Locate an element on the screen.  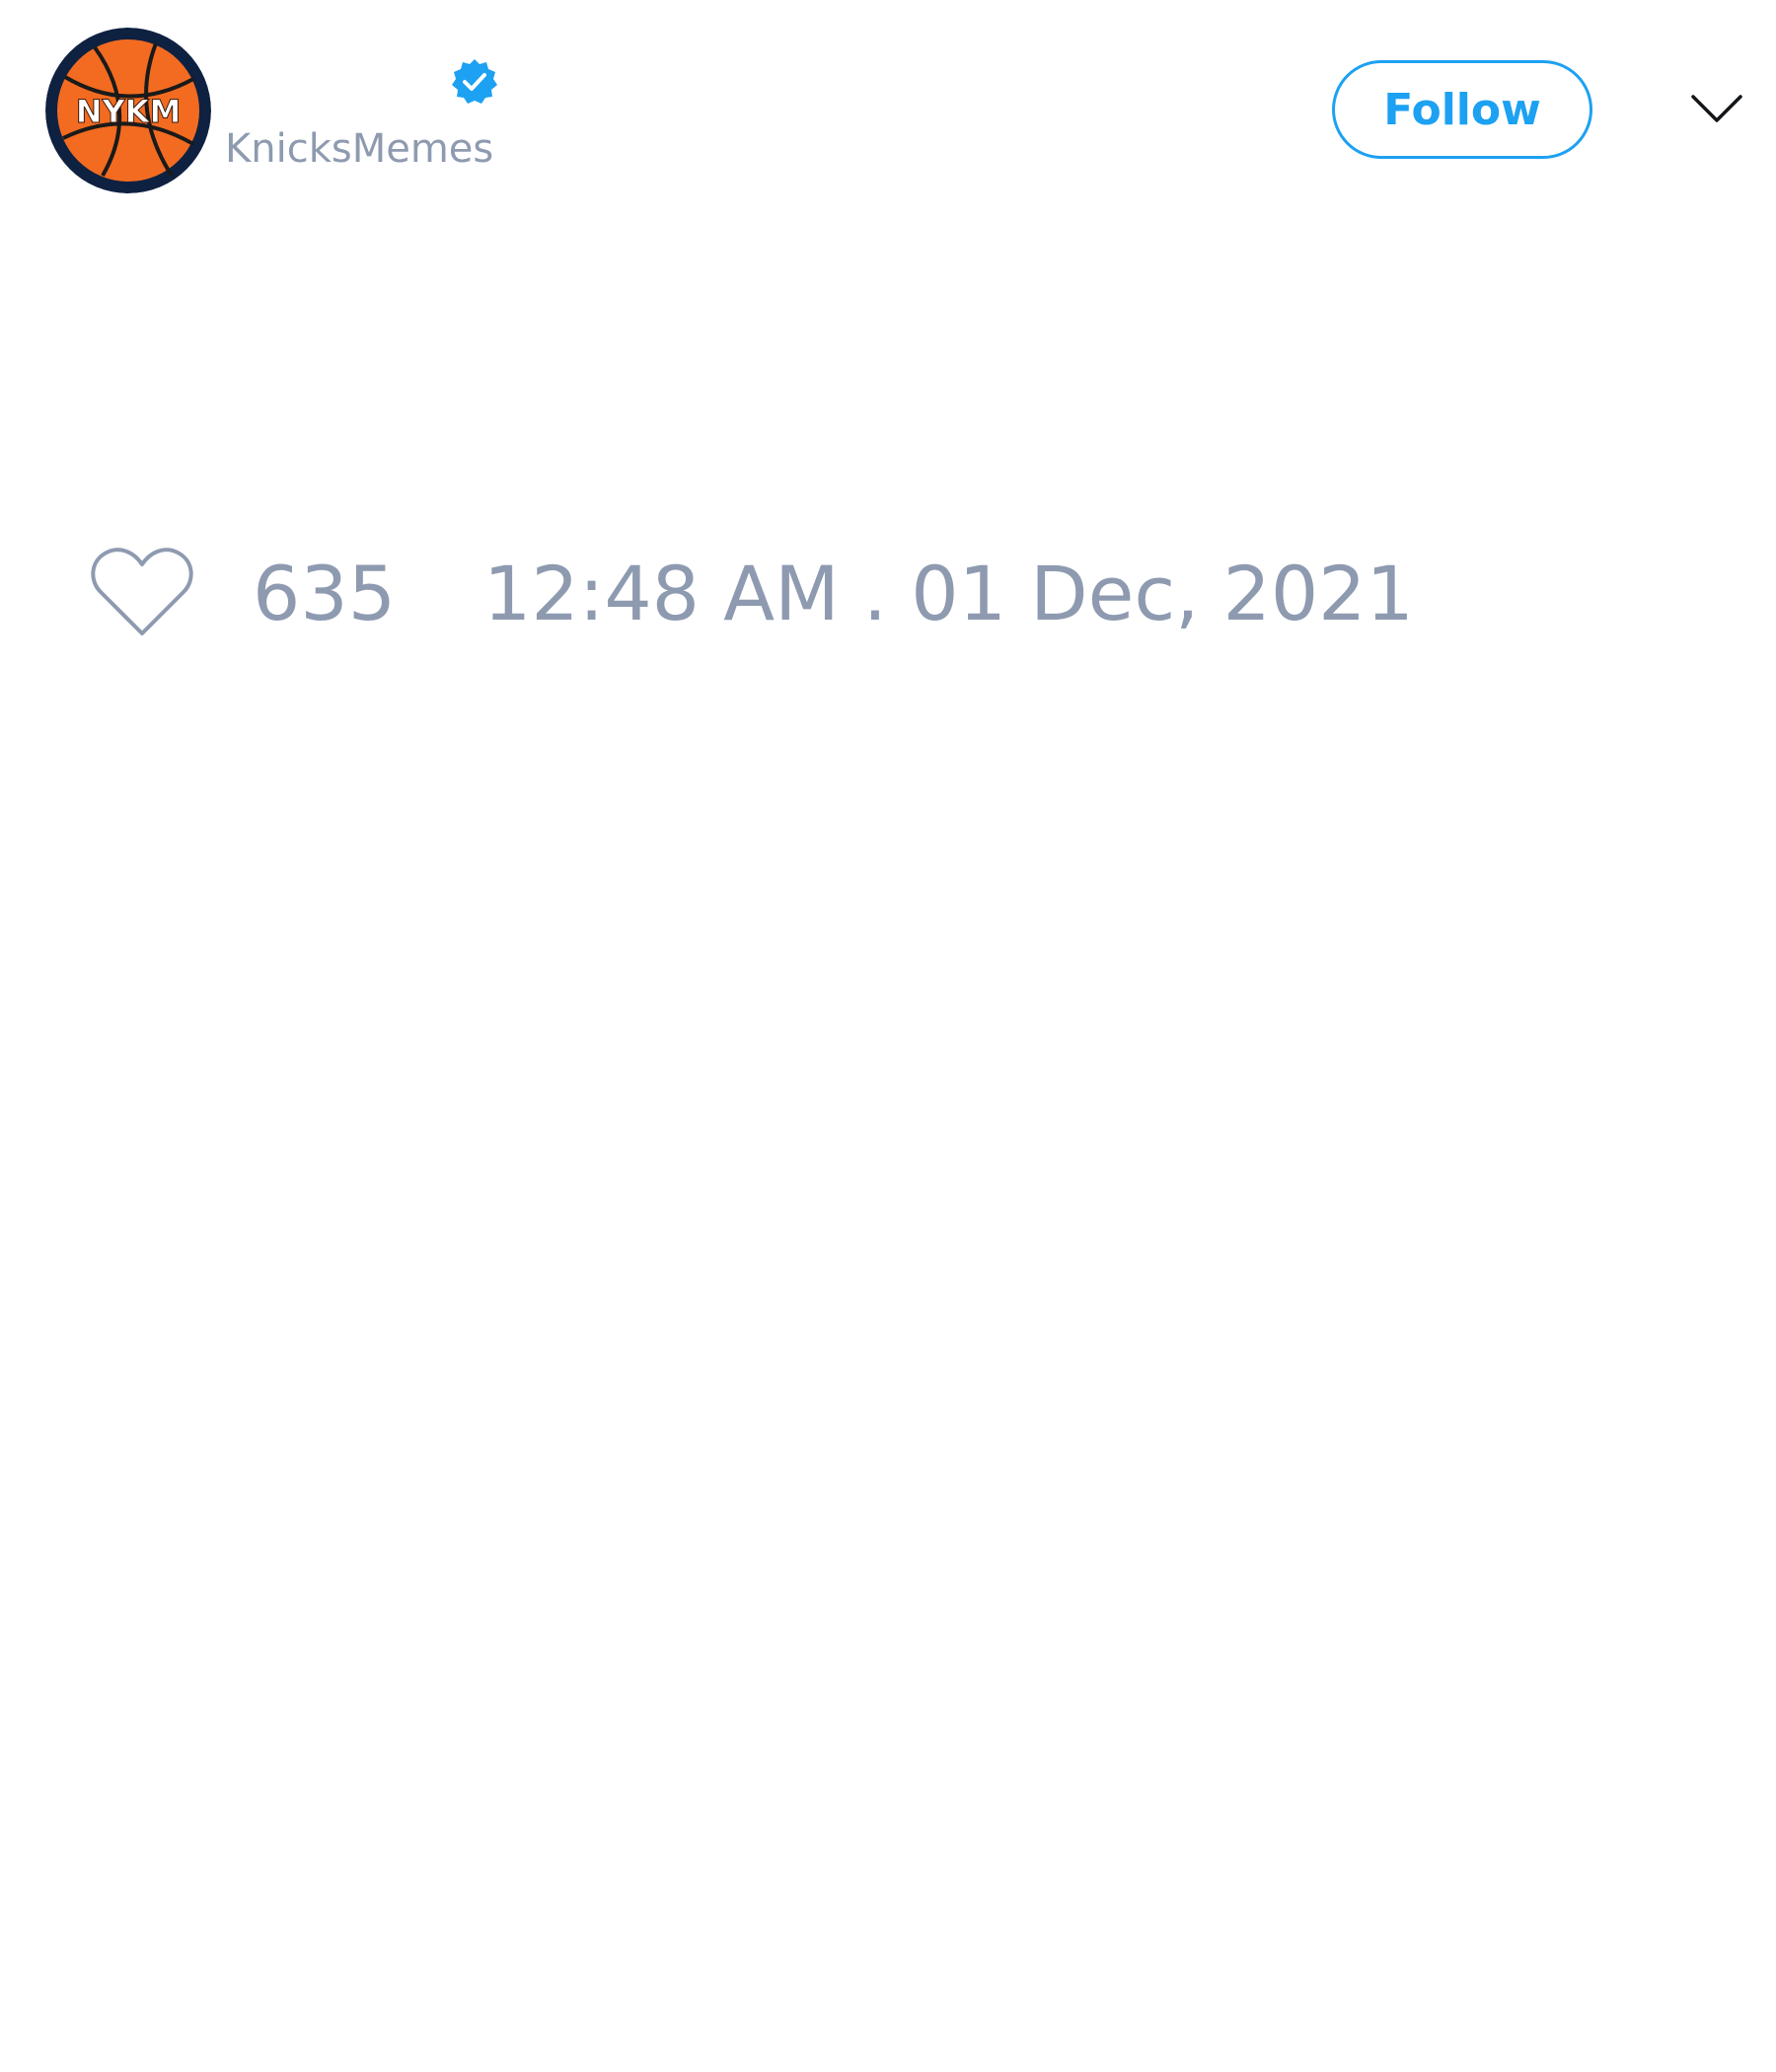
avatar-logo-text: NYKM is located at coordinates (129, 112).